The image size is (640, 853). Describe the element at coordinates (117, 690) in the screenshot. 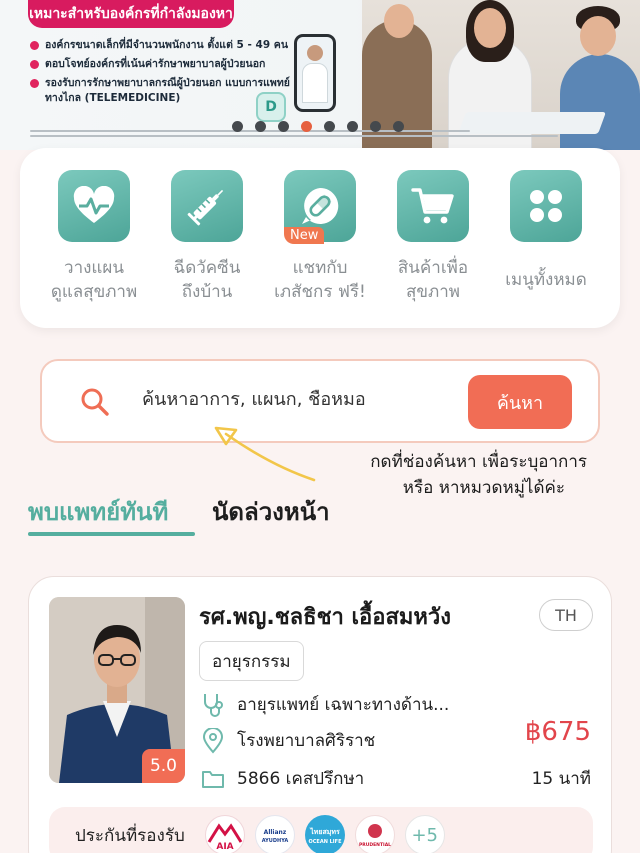

I see `doctor-photo: 5.0` at that location.